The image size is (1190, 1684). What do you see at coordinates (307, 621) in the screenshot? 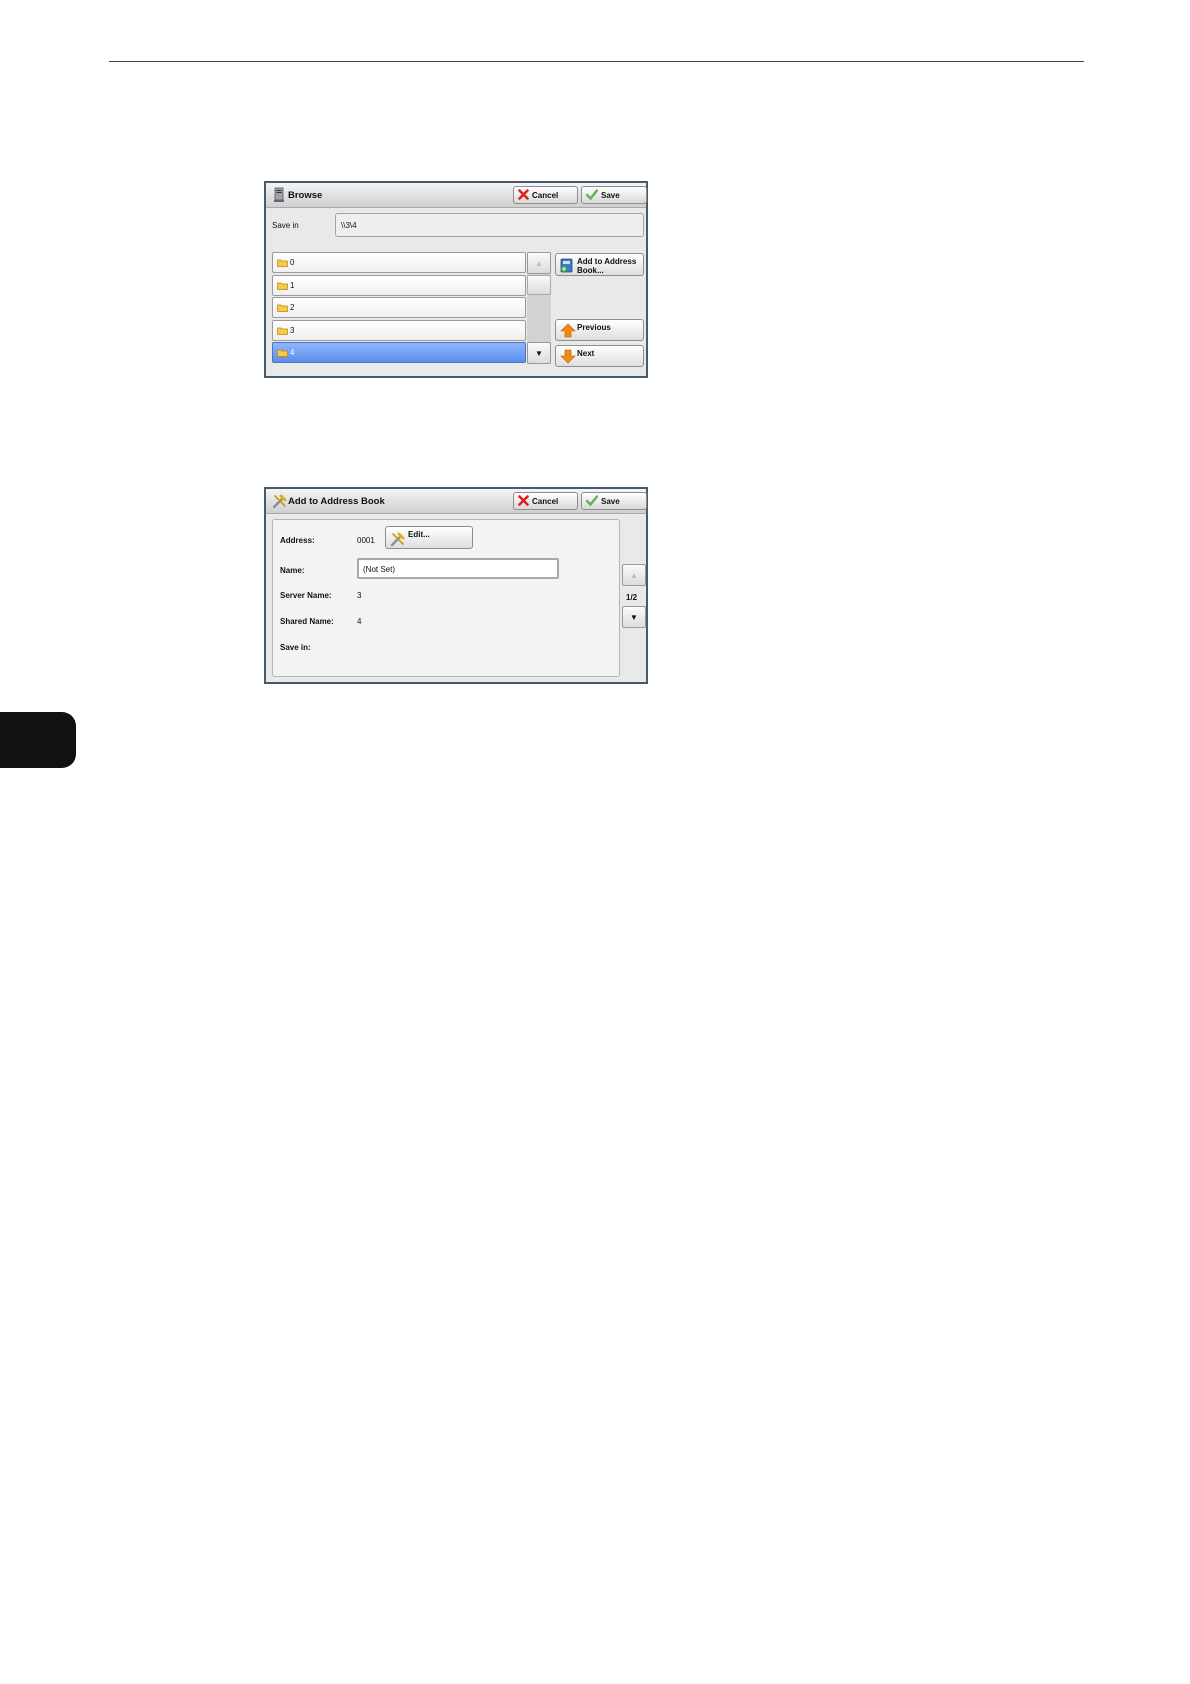
I see `shared-name-label: Shared Name:` at bounding box center [307, 621].